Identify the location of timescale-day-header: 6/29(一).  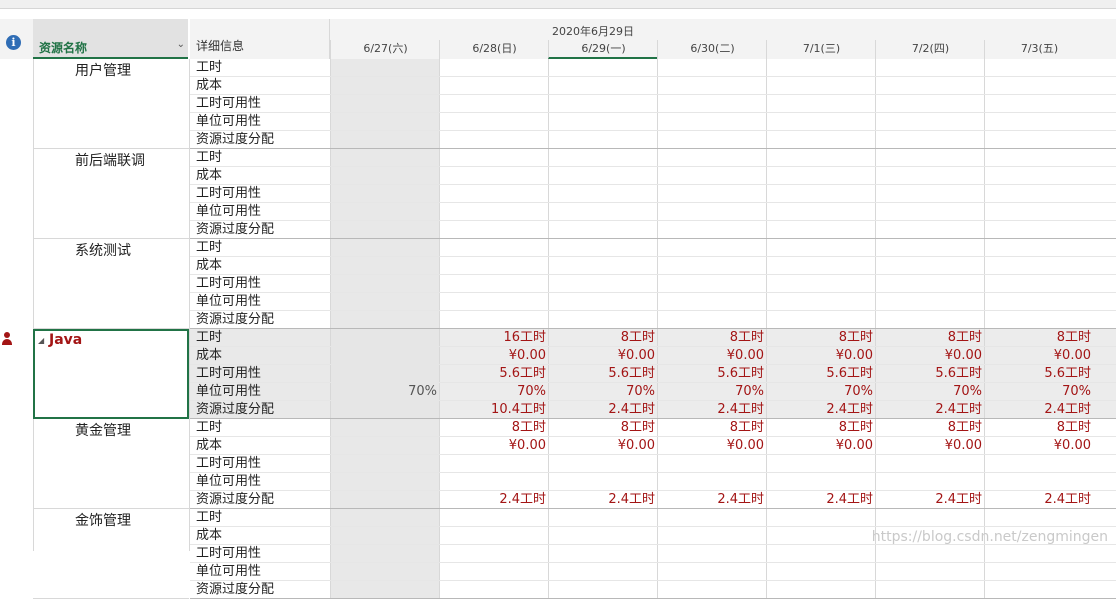
(603, 49).